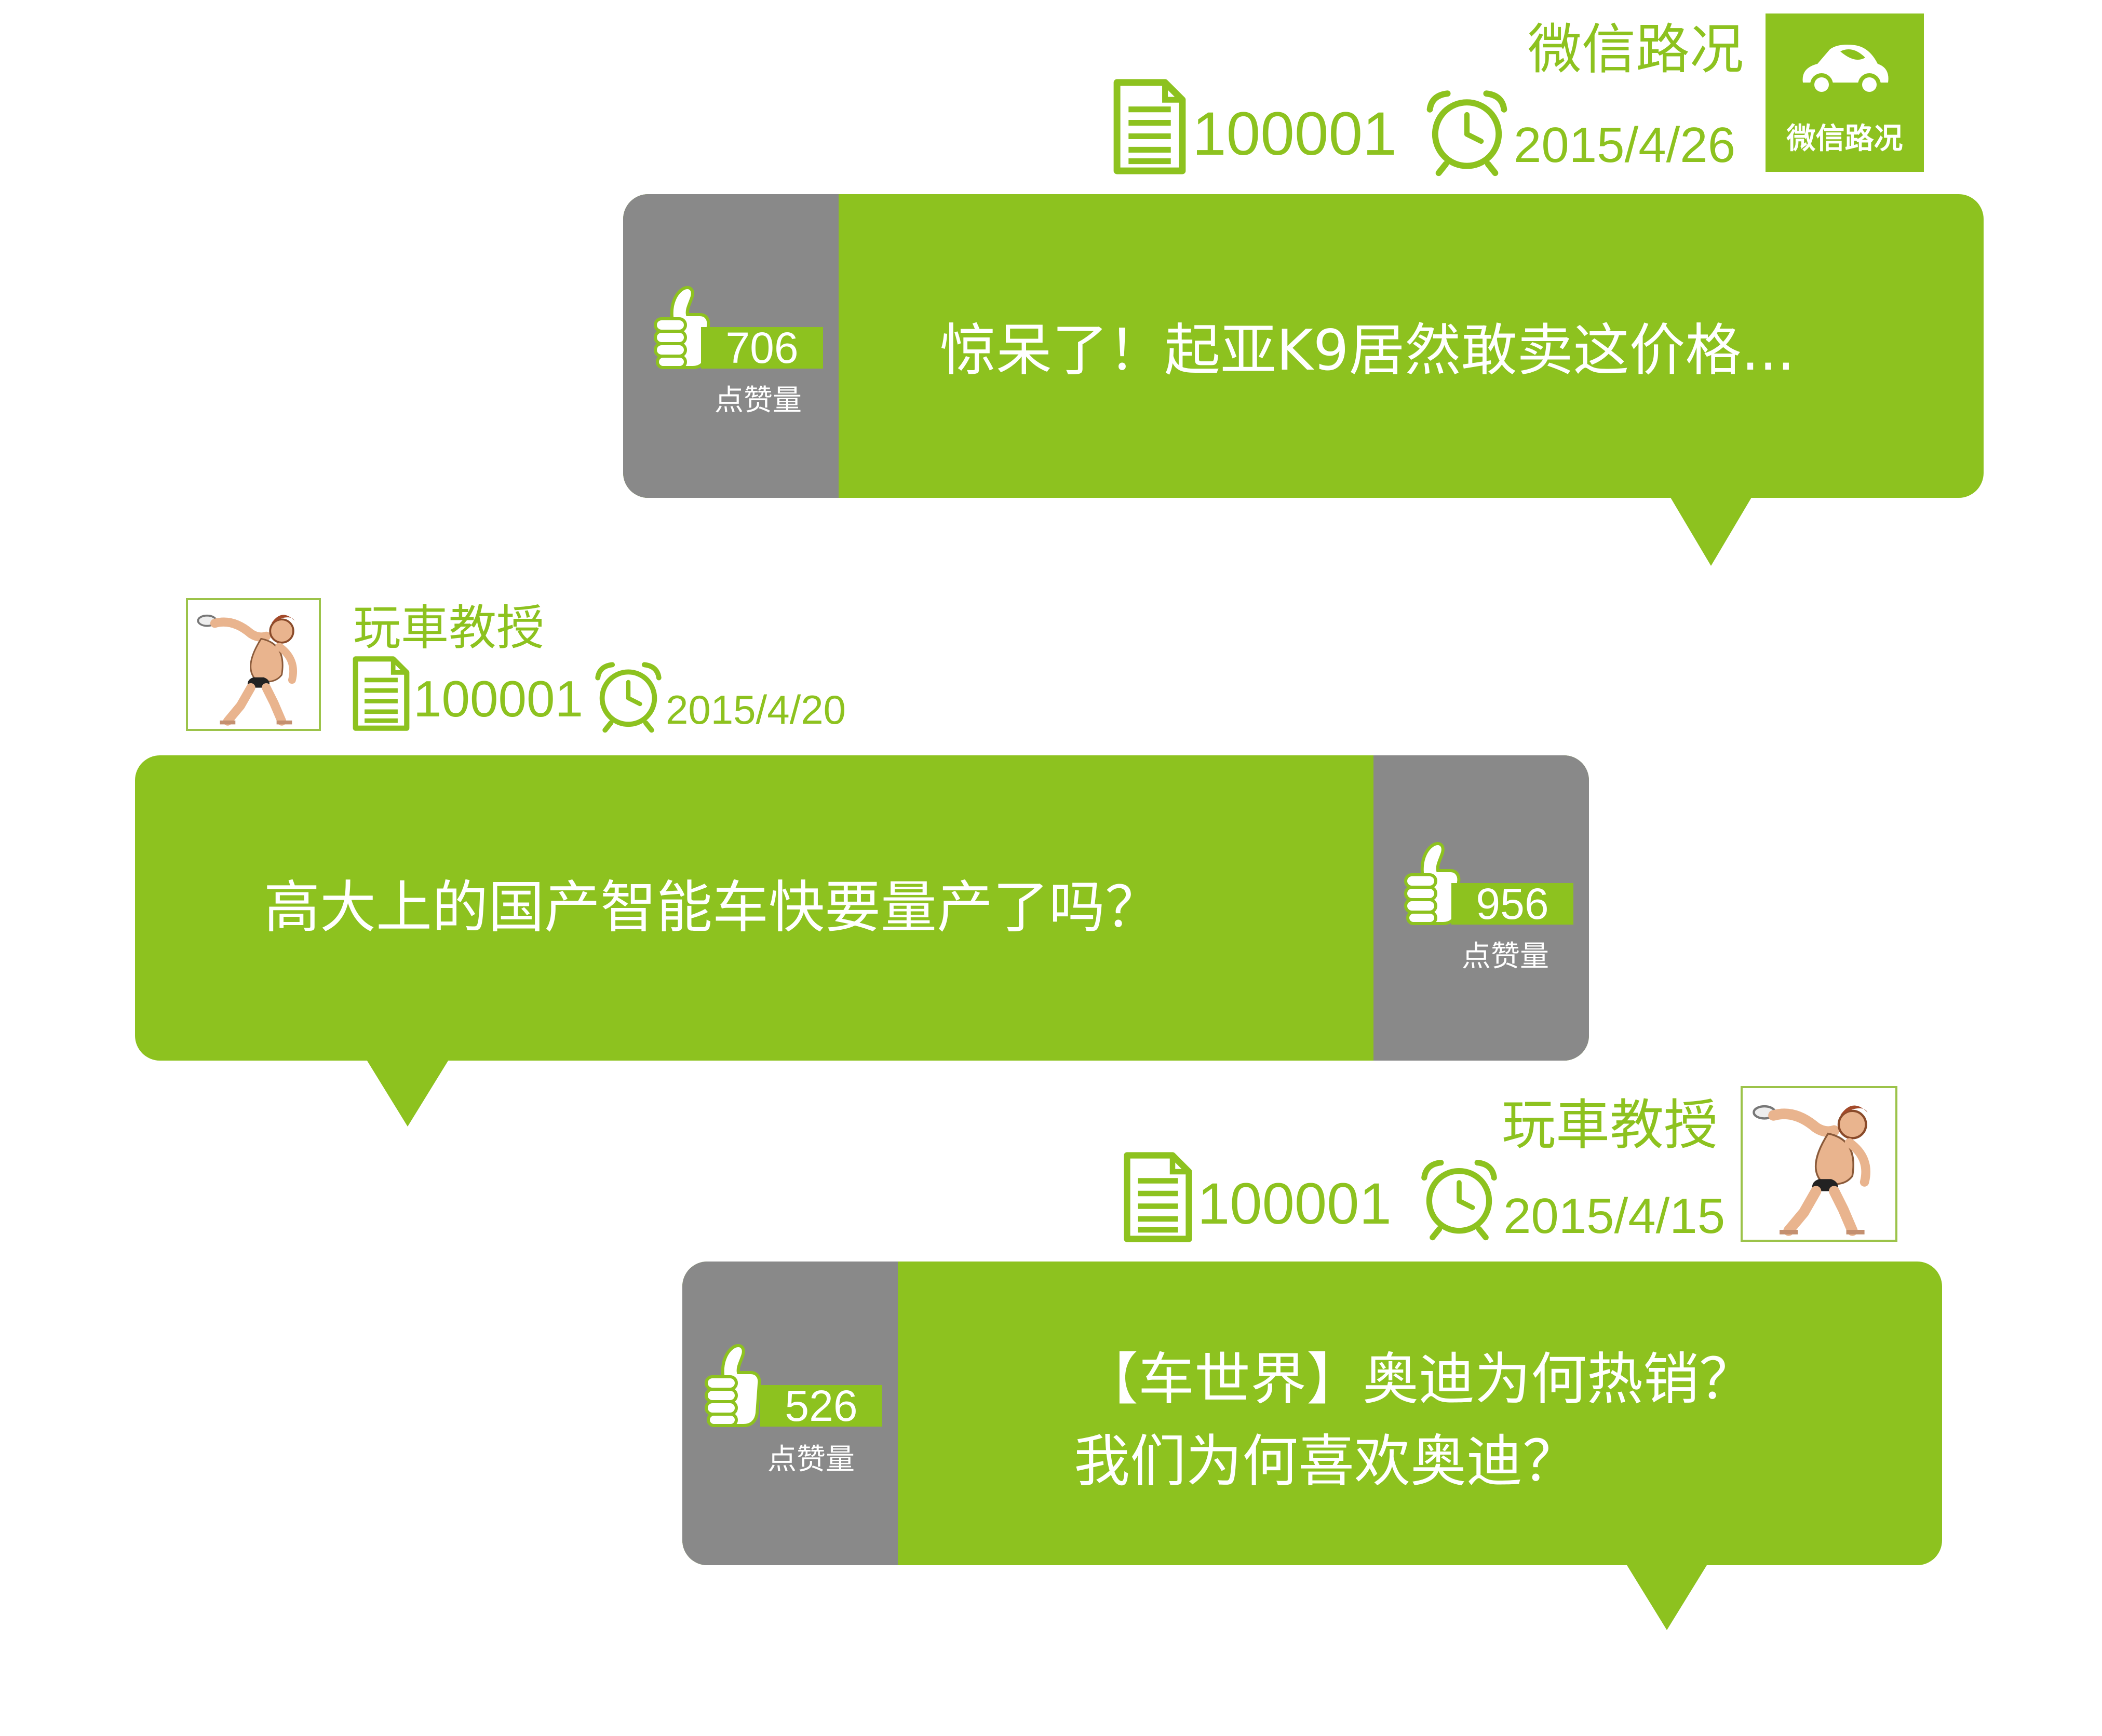 This screenshot has height=1736, width=2102. I want to click on post-2-bubble: 956 点赞量 高大上的国产智能车快要量产了吗？, so click(862, 908).